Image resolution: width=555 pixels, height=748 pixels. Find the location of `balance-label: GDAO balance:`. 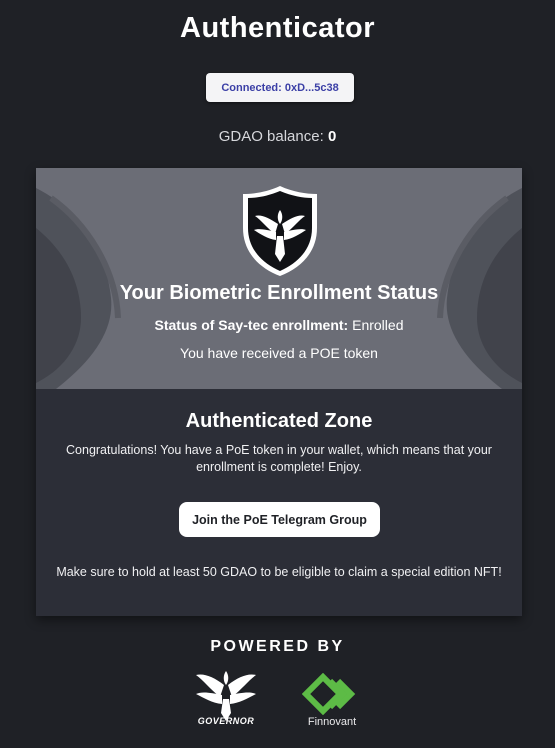

balance-label: GDAO balance: is located at coordinates (271, 136).